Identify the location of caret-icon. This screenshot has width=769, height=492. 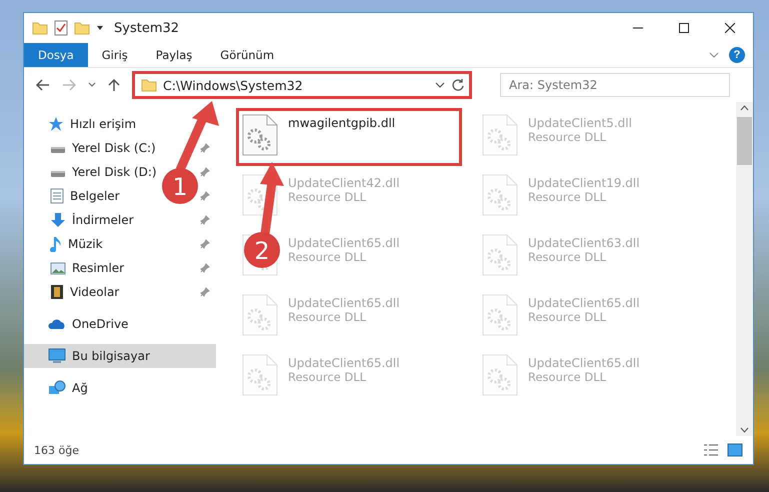
(100, 28).